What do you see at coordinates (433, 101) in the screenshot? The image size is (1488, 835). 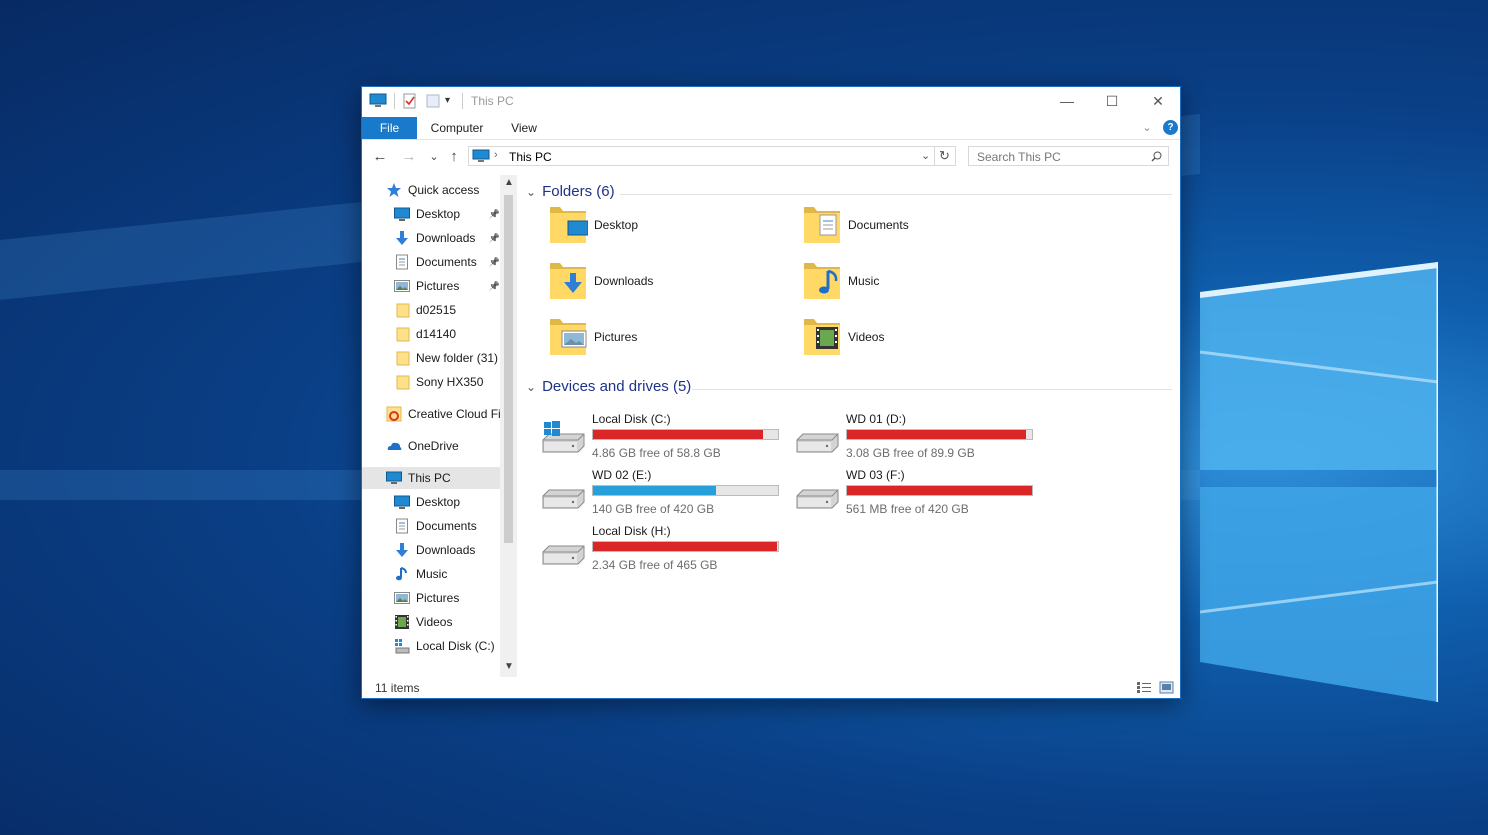 I see `new-folder-icon` at bounding box center [433, 101].